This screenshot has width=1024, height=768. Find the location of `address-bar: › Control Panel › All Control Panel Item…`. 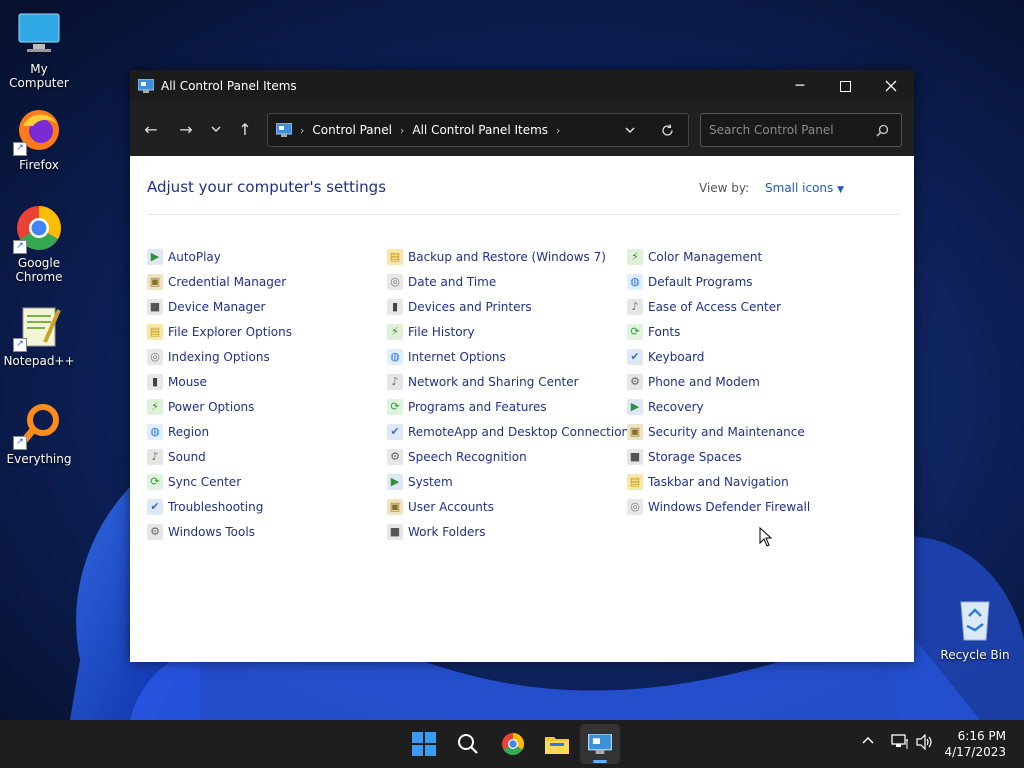

address-bar: › Control Panel › All Control Panel Item… is located at coordinates (478, 130).